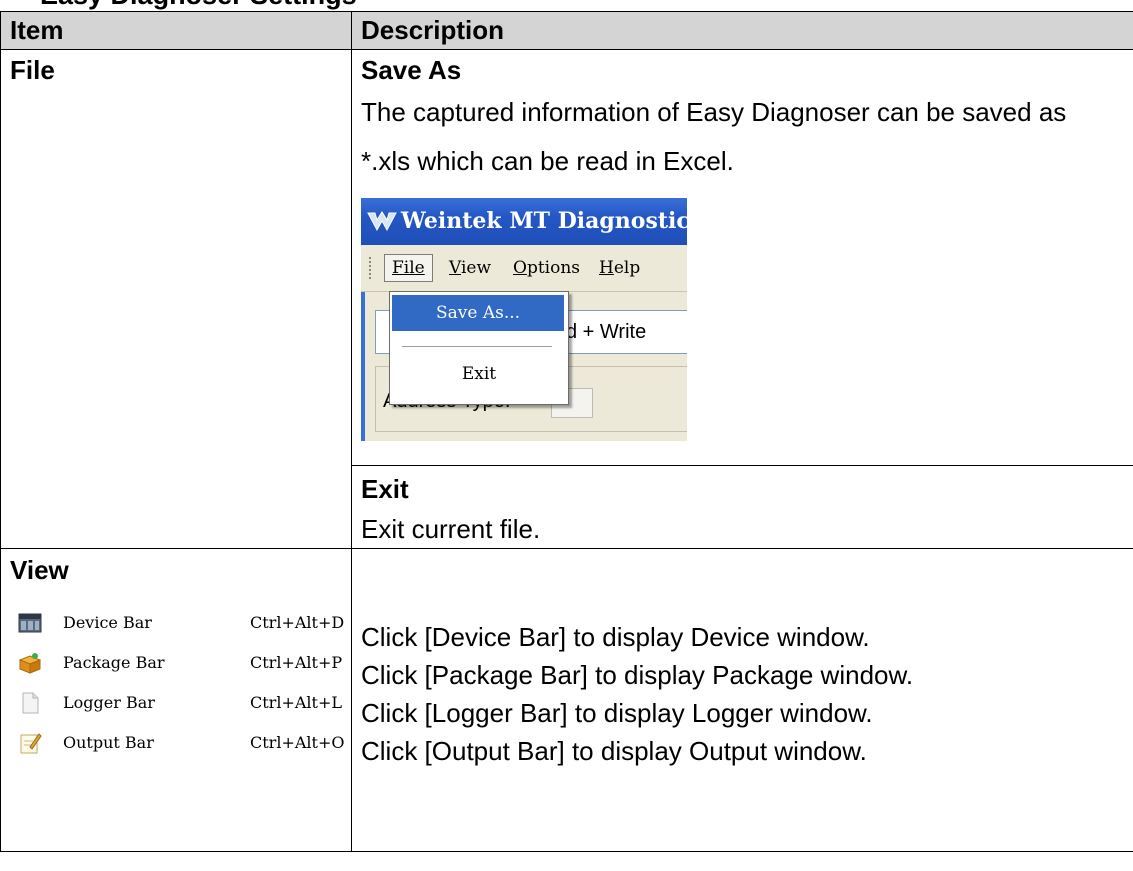 This screenshot has width=1133, height=871. What do you see at coordinates (30, 623) in the screenshot?
I see `device-bar-icon` at bounding box center [30, 623].